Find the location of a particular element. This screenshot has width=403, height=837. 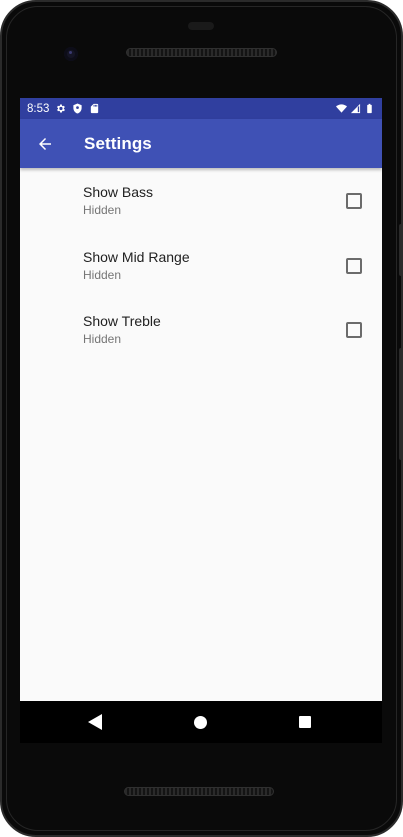

show-bass-checkbox is located at coordinates (354, 201).